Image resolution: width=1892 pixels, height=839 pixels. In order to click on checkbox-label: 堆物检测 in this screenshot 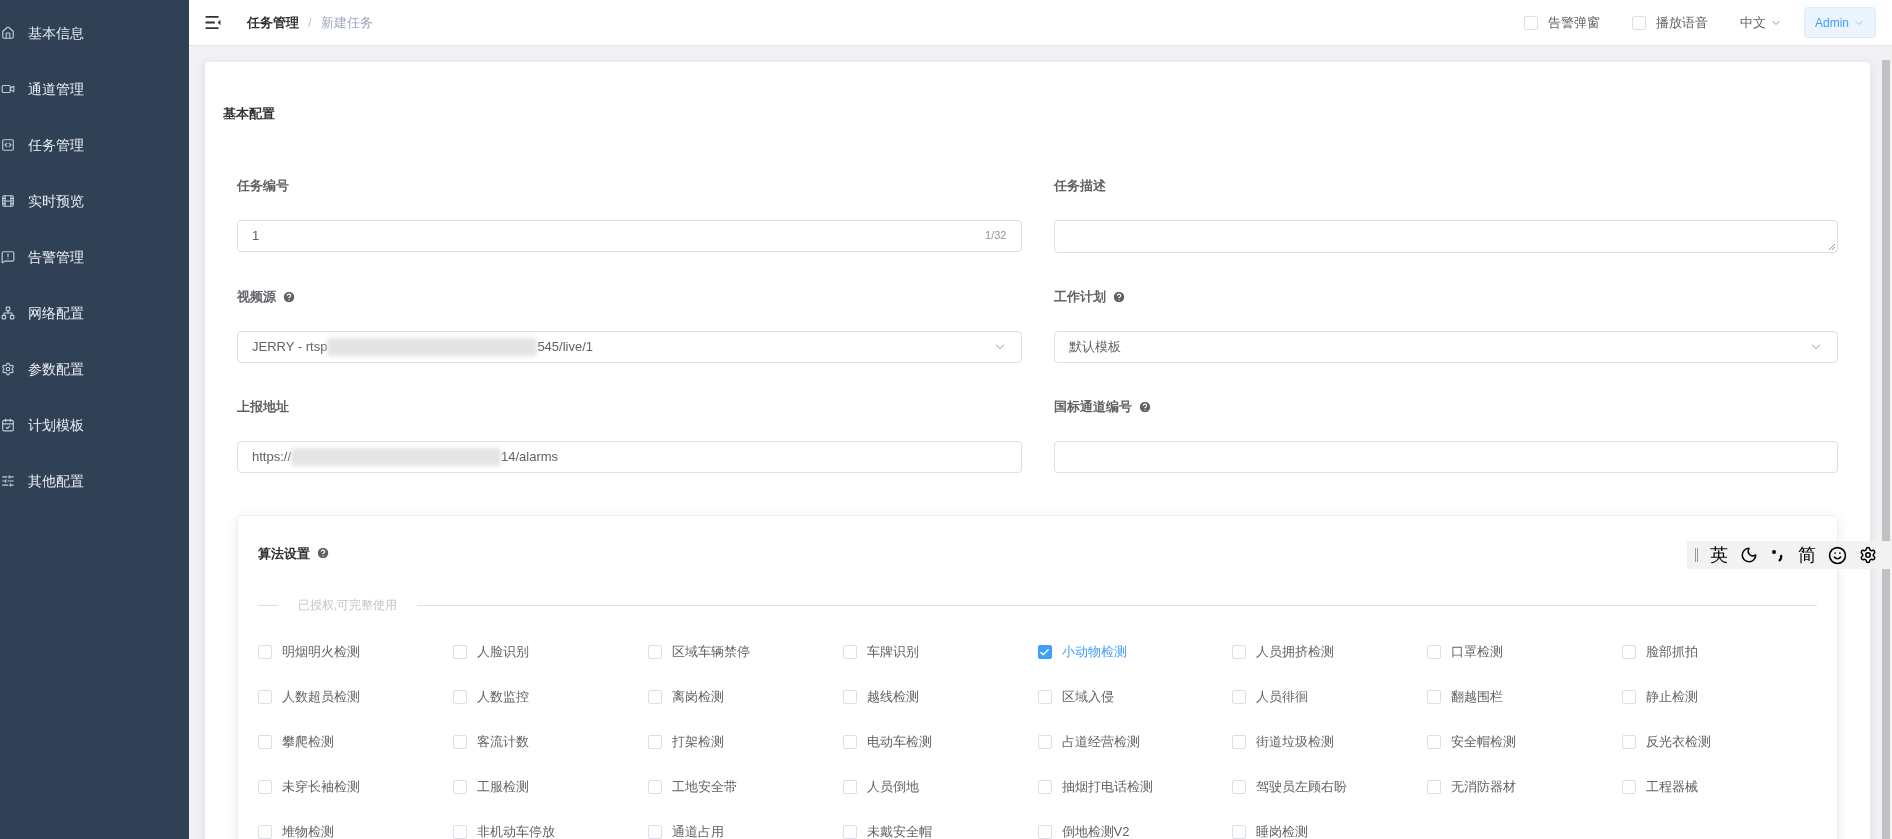, I will do `click(308, 831)`.